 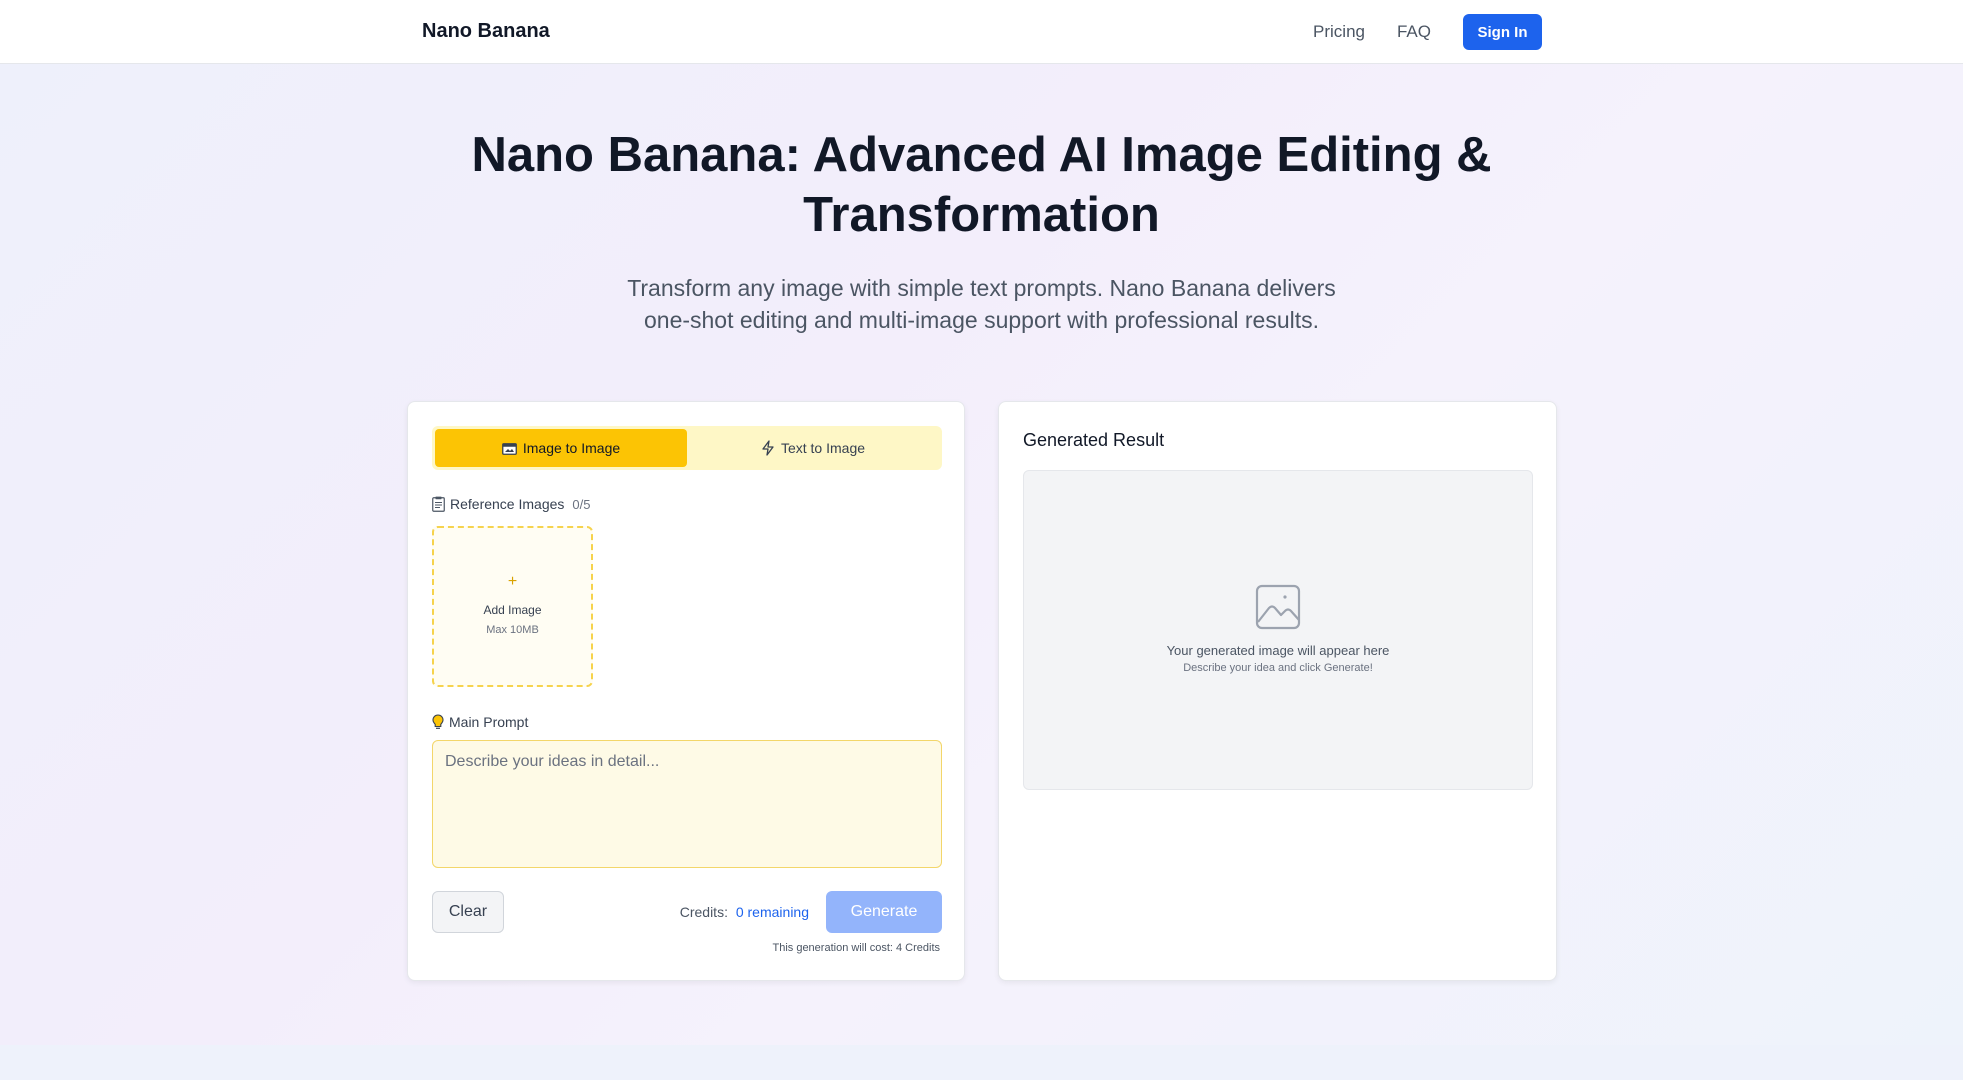 What do you see at coordinates (509, 448) in the screenshot?
I see `image-icon` at bounding box center [509, 448].